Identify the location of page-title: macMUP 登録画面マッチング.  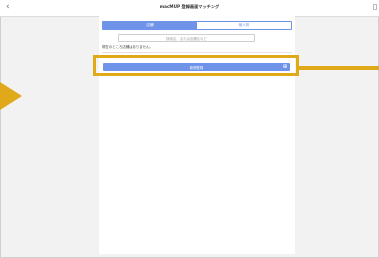
(189, 6).